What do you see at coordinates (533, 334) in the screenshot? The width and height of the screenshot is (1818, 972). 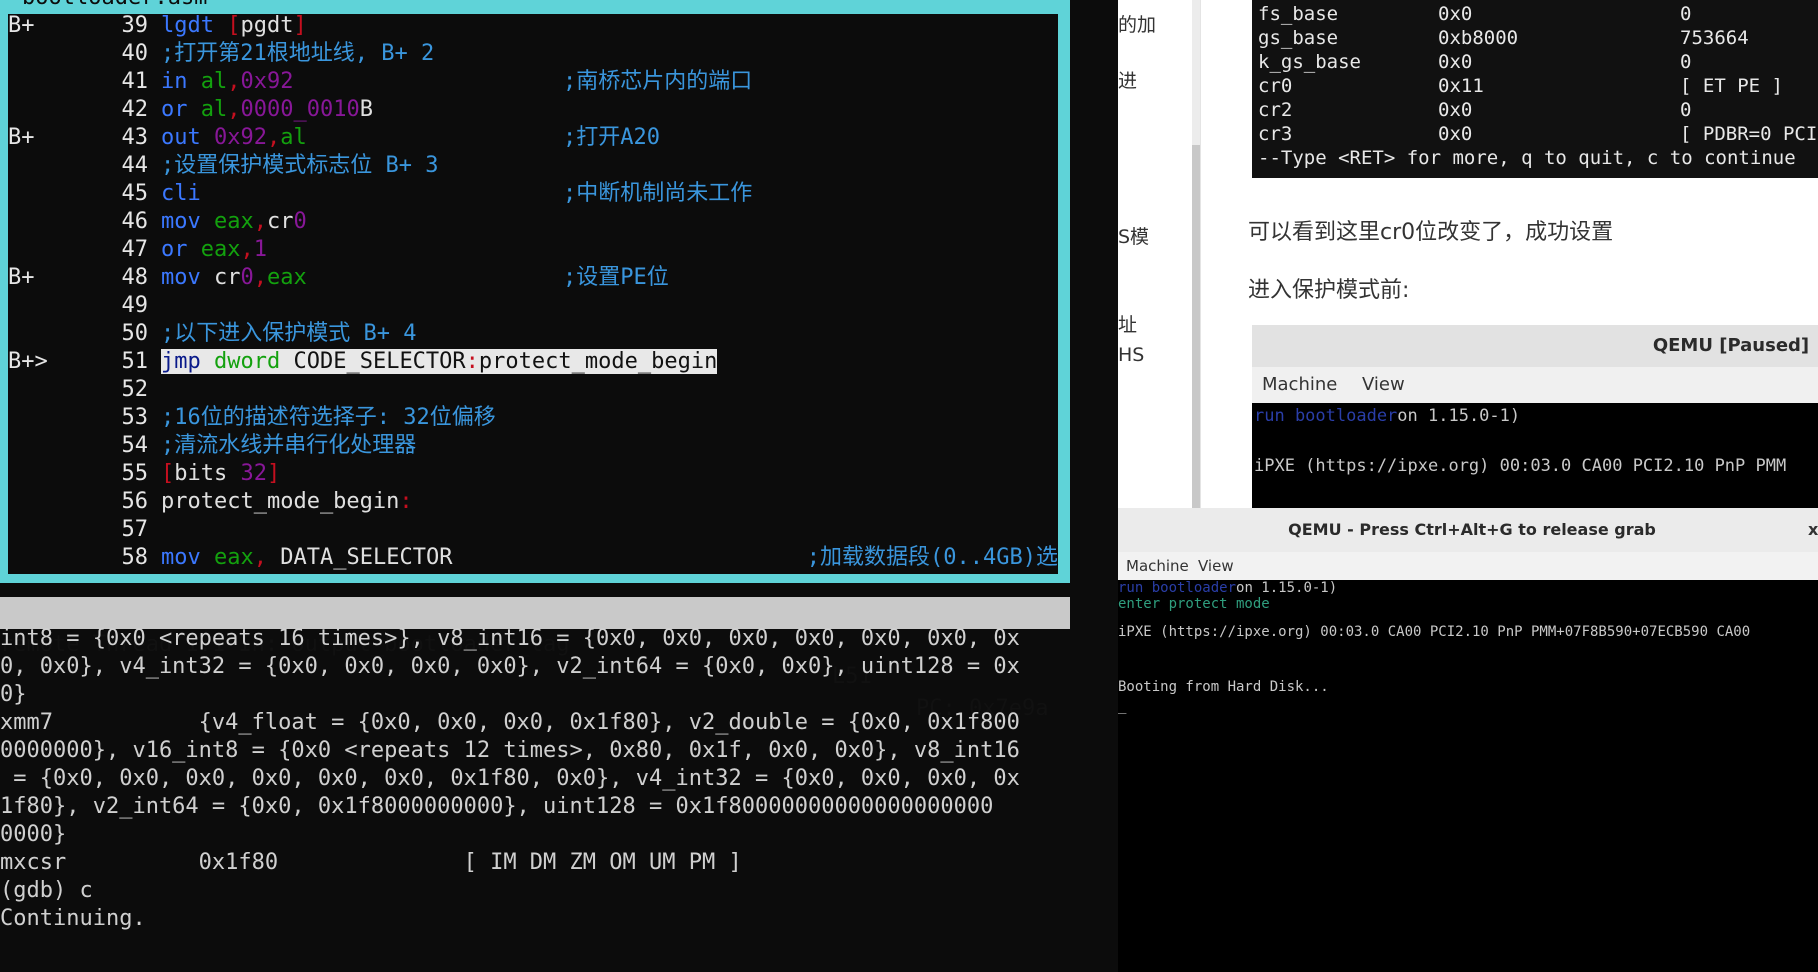 I see `source-line: 50 ;以下进入保护模式 B+ 4` at bounding box center [533, 334].